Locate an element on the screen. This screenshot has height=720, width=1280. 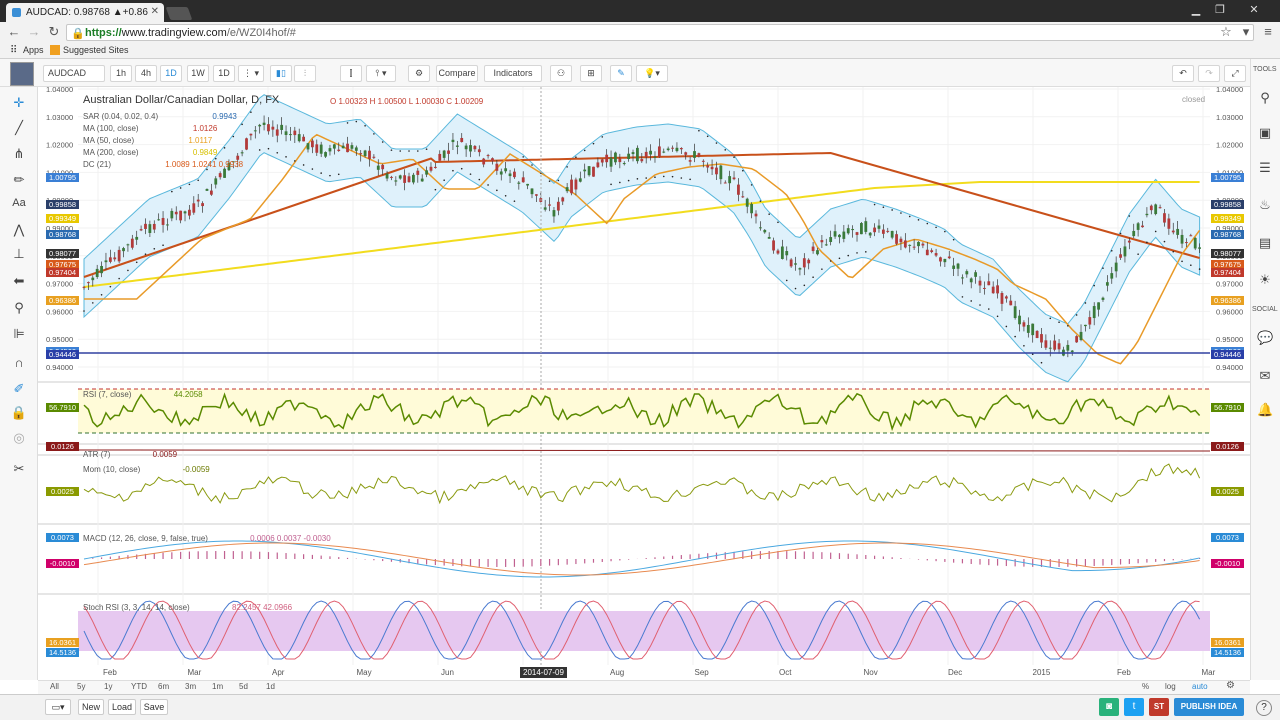
publish-idea-button: PUBLISH IDEA is located at coordinates (1209, 707).